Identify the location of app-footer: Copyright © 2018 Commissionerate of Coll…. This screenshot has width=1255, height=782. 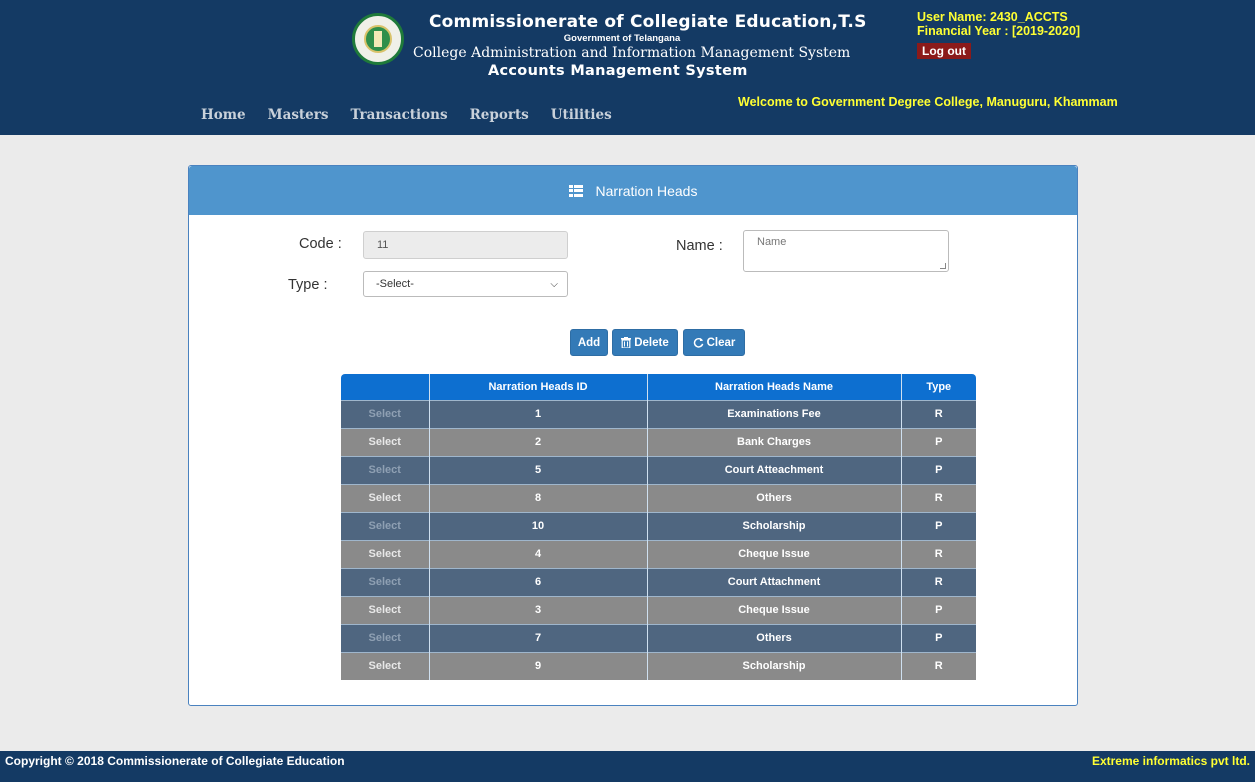
(627, 766).